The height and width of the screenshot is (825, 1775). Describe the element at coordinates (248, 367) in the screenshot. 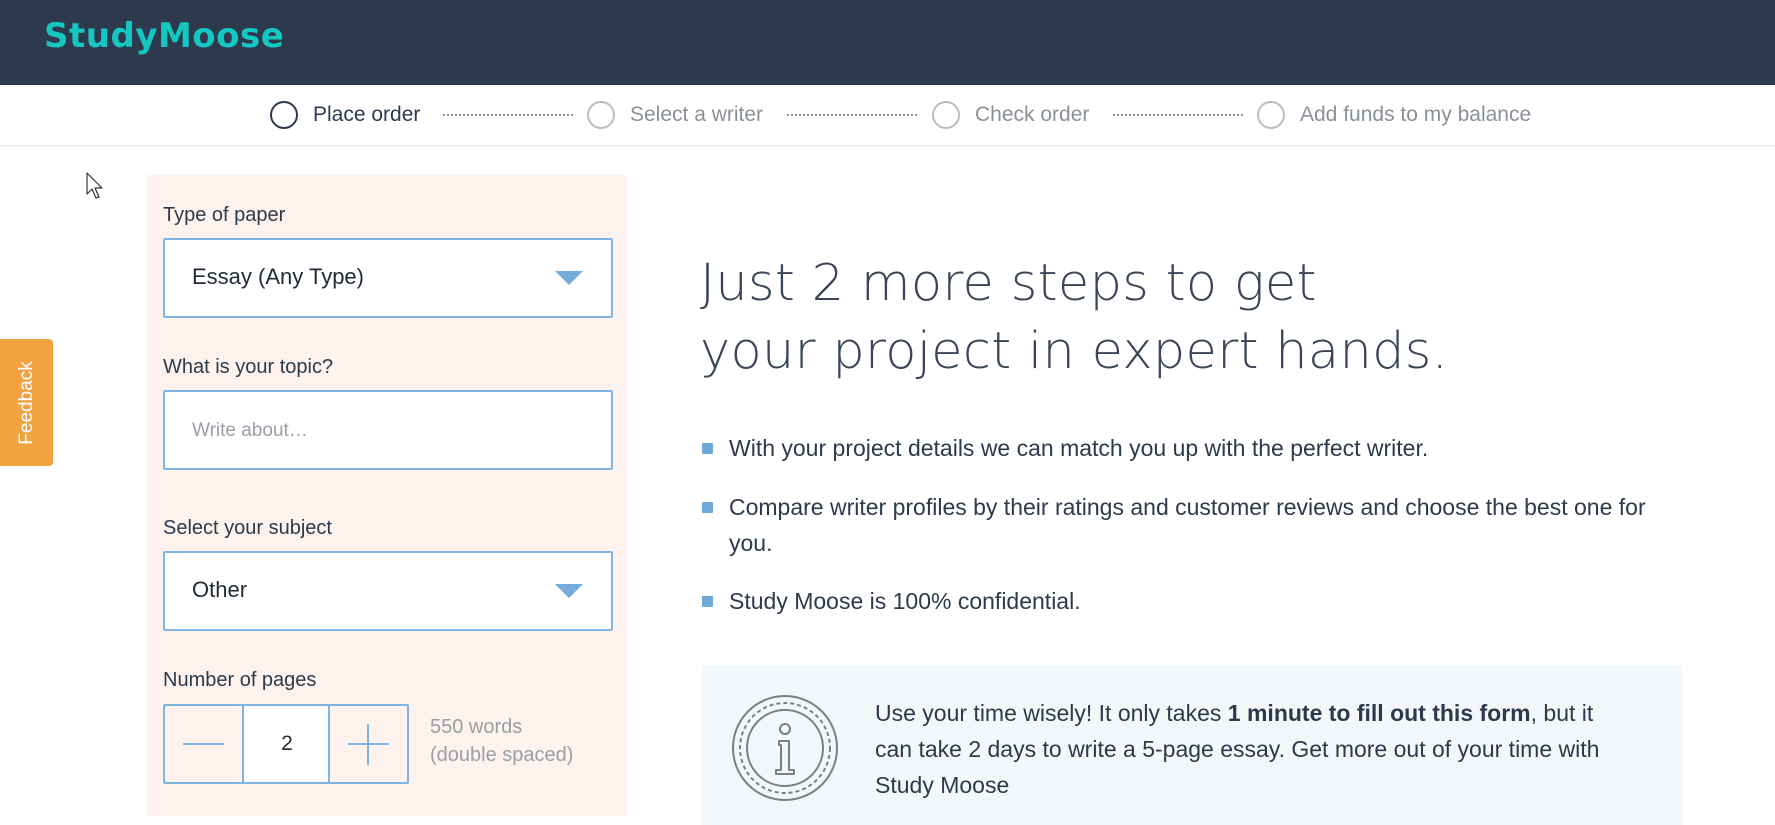

I see `topic-label: What is your topic?` at that location.